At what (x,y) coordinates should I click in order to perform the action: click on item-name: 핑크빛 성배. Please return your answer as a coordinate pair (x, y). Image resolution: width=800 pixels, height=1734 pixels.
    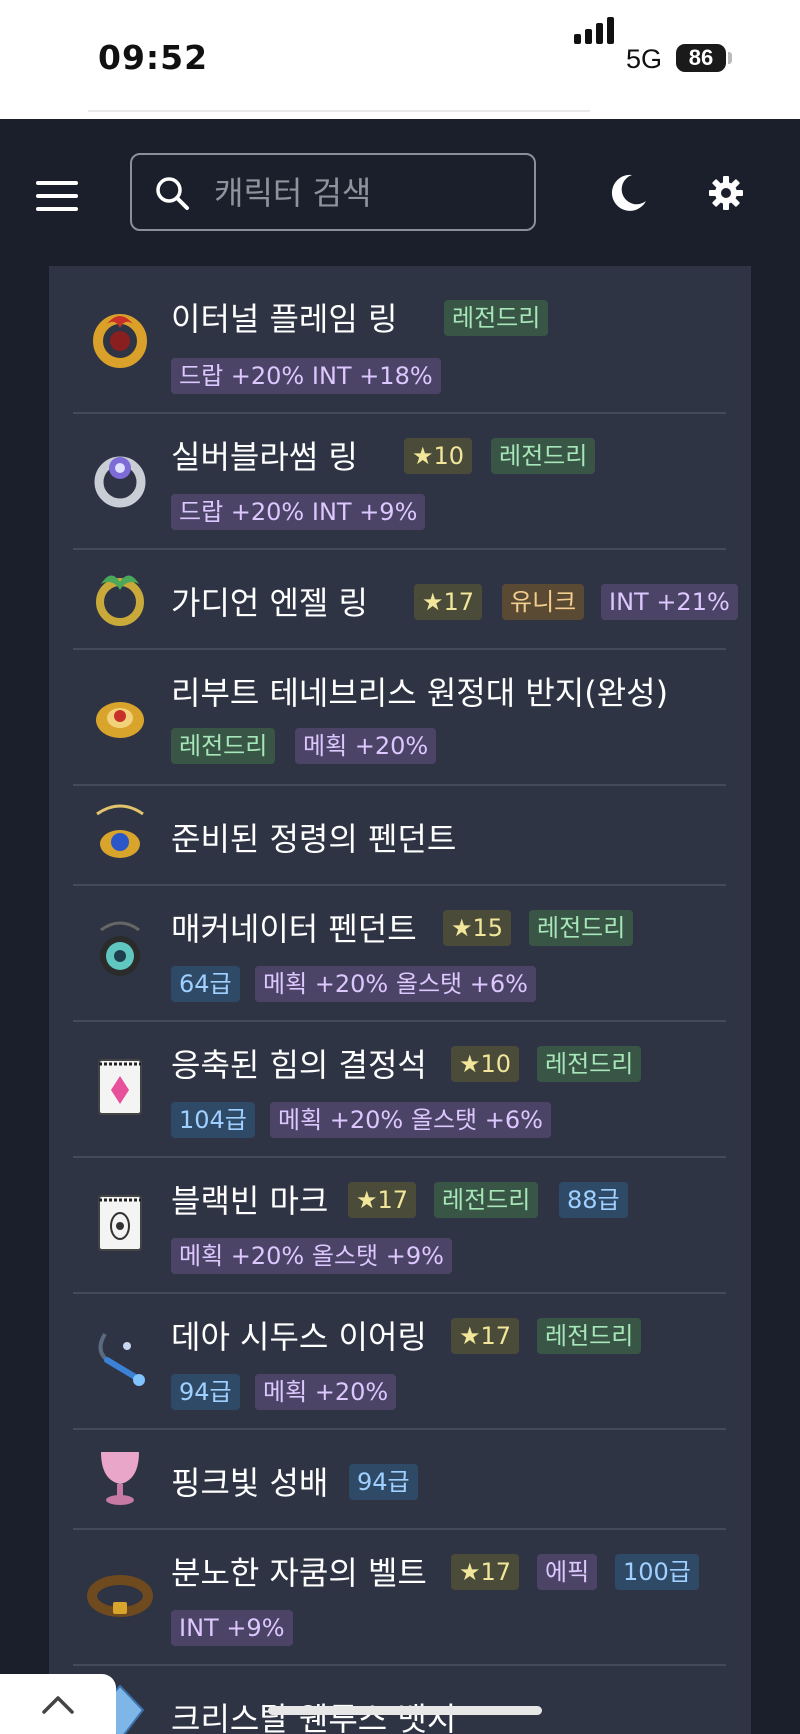
    Looking at the image, I should click on (250, 1483).